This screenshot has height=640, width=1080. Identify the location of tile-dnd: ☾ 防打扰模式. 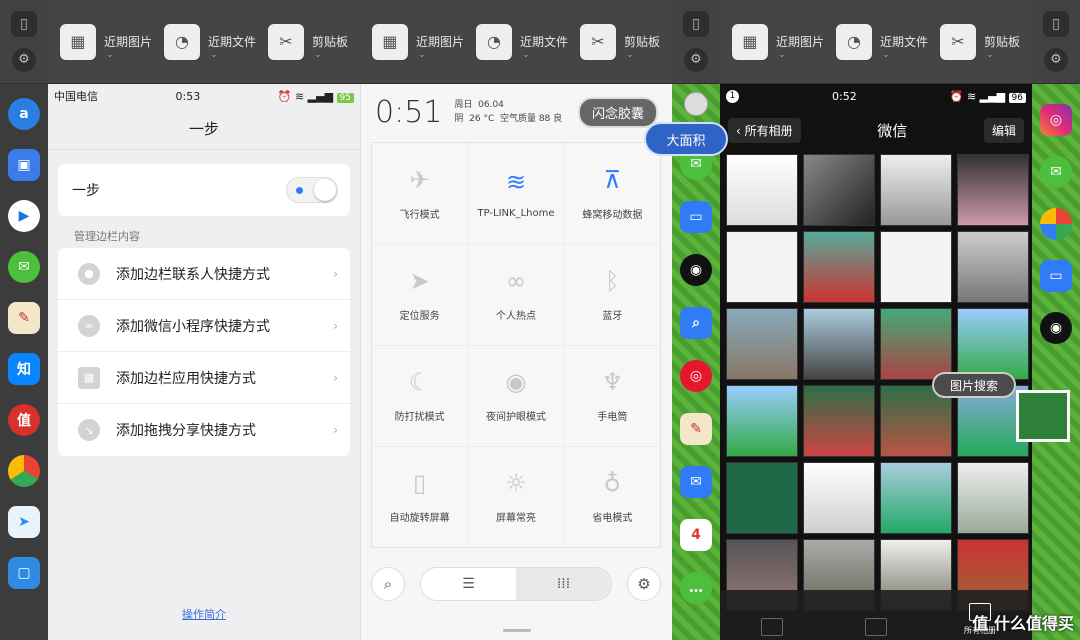
(420, 395).